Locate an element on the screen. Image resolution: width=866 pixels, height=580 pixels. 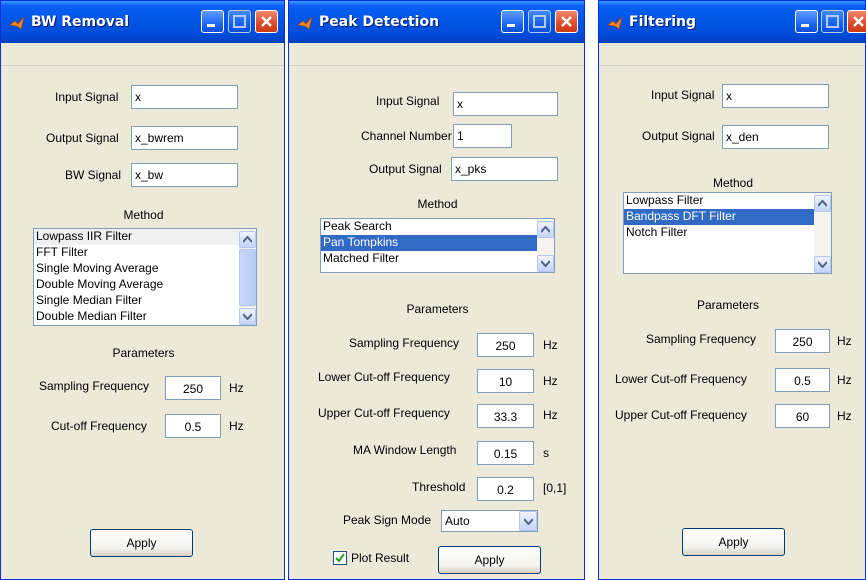
list-item: Notch Filter is located at coordinates (727, 233).